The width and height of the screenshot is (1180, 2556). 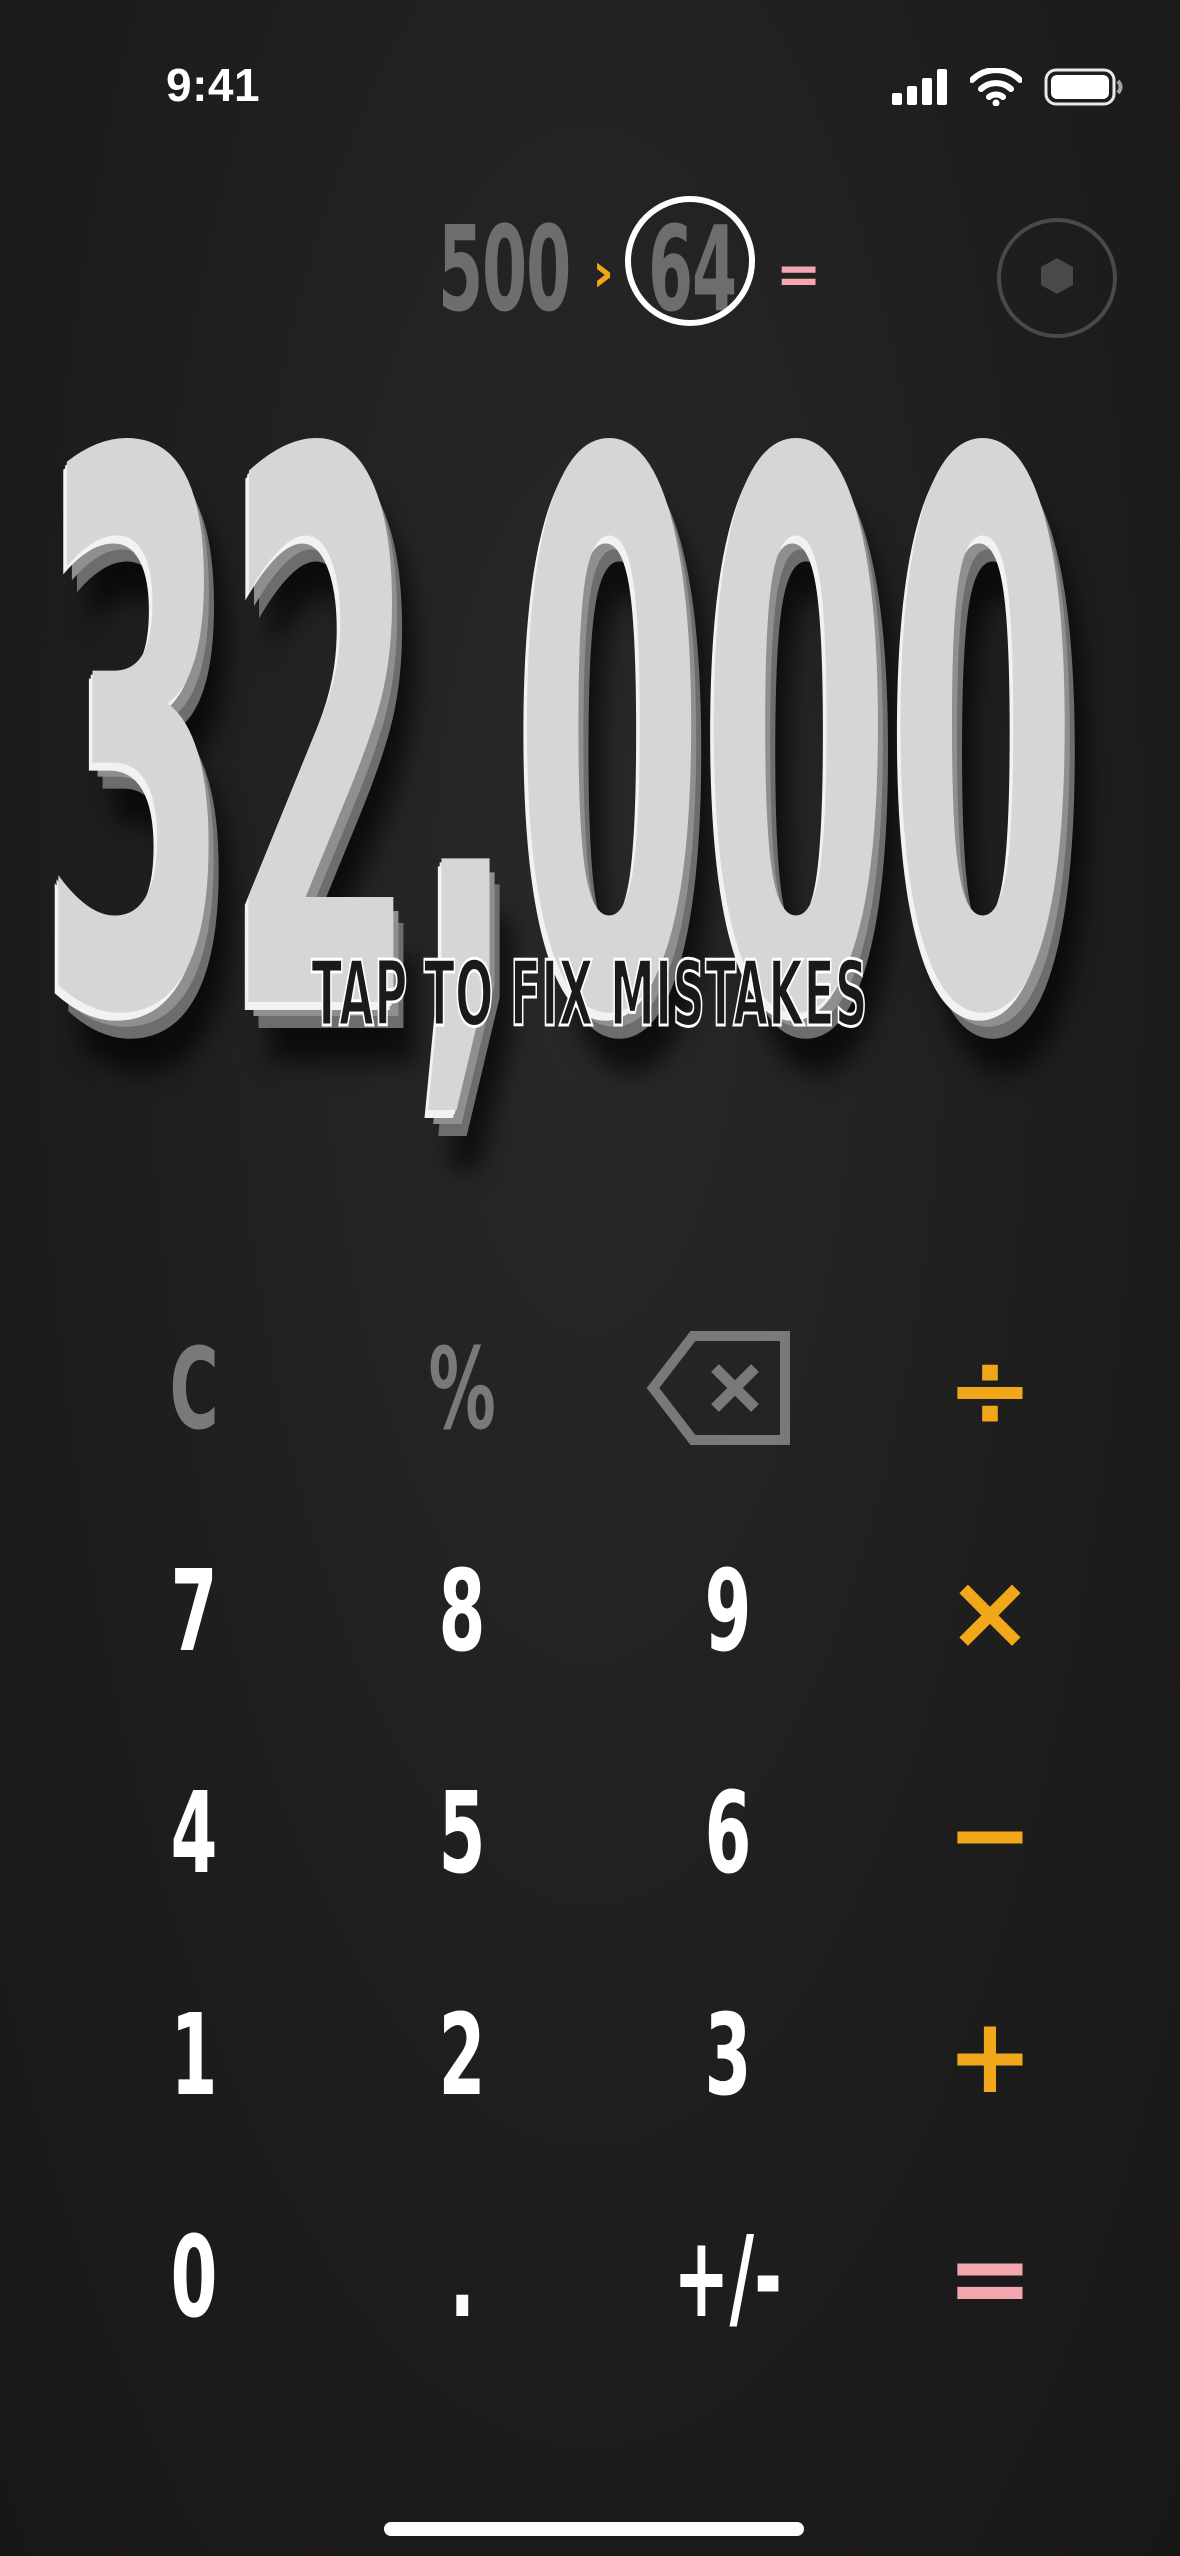 I want to click on negate-button: +/-, so click(x=728, y=2278).